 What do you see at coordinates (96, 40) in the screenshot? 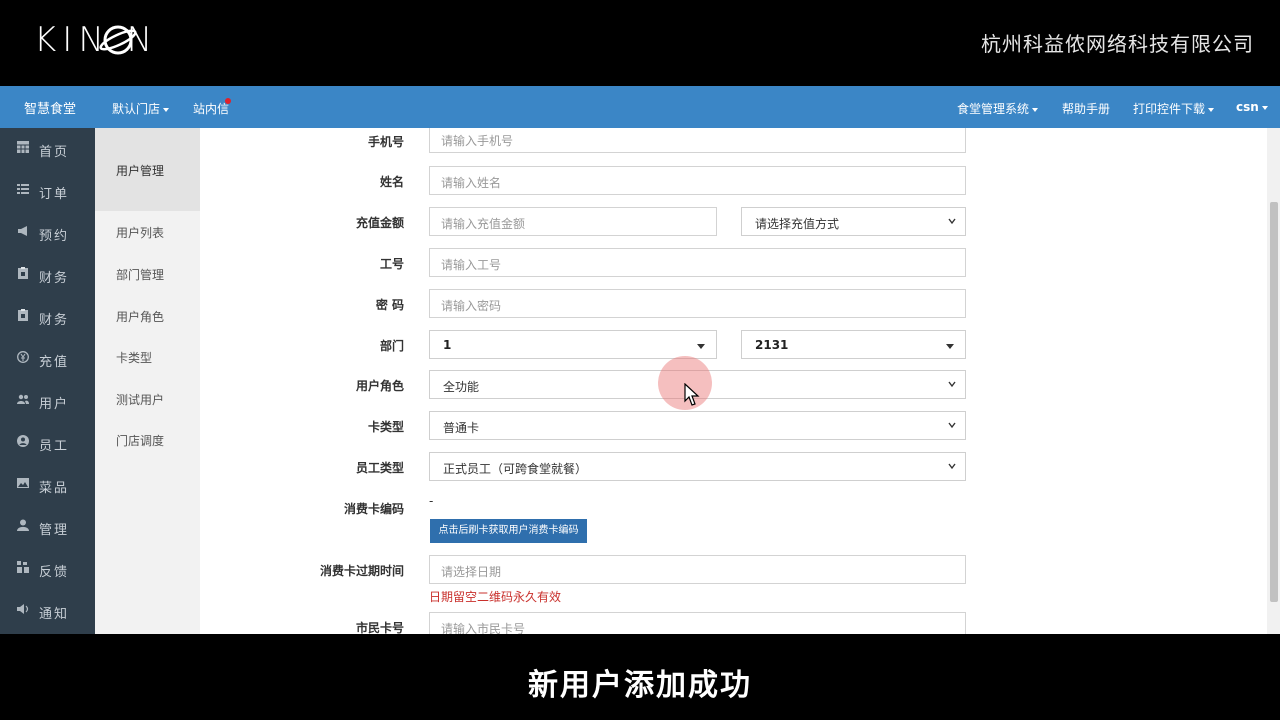
I see `brand-logo: KIN N` at bounding box center [96, 40].